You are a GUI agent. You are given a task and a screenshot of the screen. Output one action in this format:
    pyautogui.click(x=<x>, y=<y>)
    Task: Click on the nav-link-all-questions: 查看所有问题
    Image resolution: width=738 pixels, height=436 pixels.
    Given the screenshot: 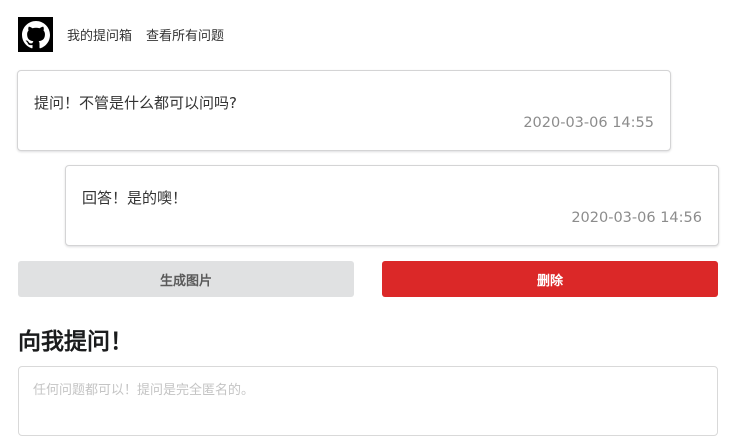 What is the action you would take?
    pyautogui.click(x=185, y=34)
    